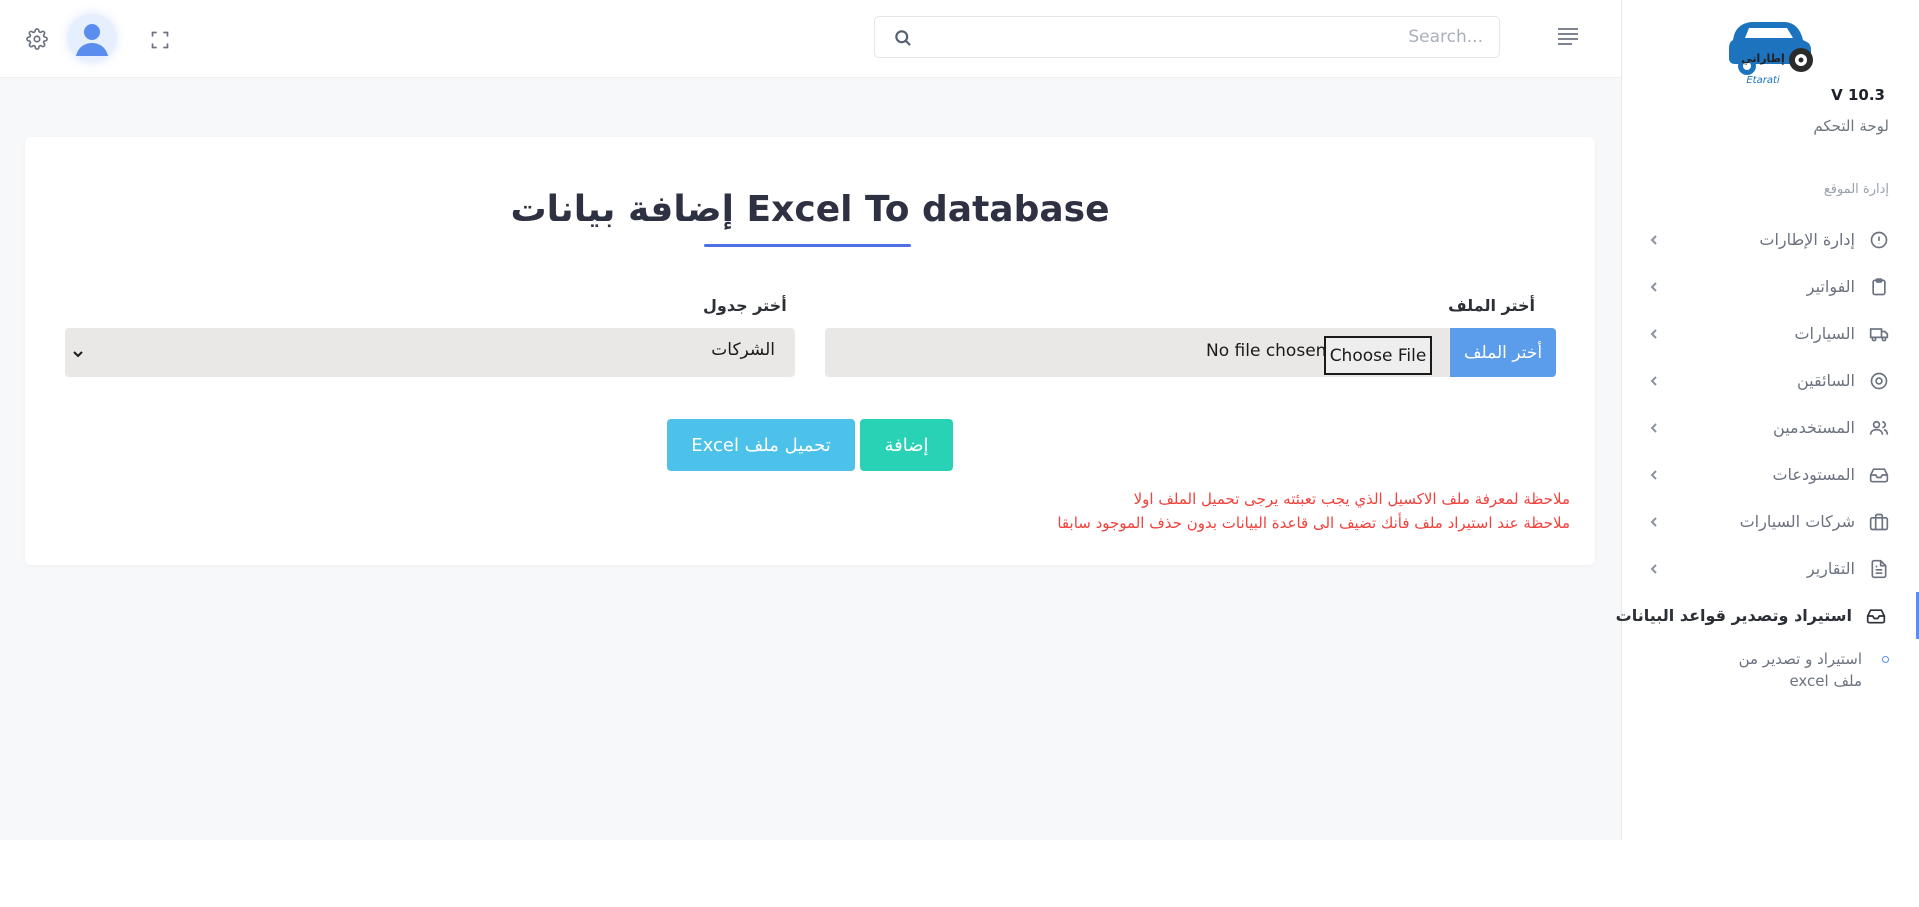 The image size is (1919, 907). I want to click on sidebar-item-import-export: استيراد وتصدير قواعد البيانات, so click(1767, 615).